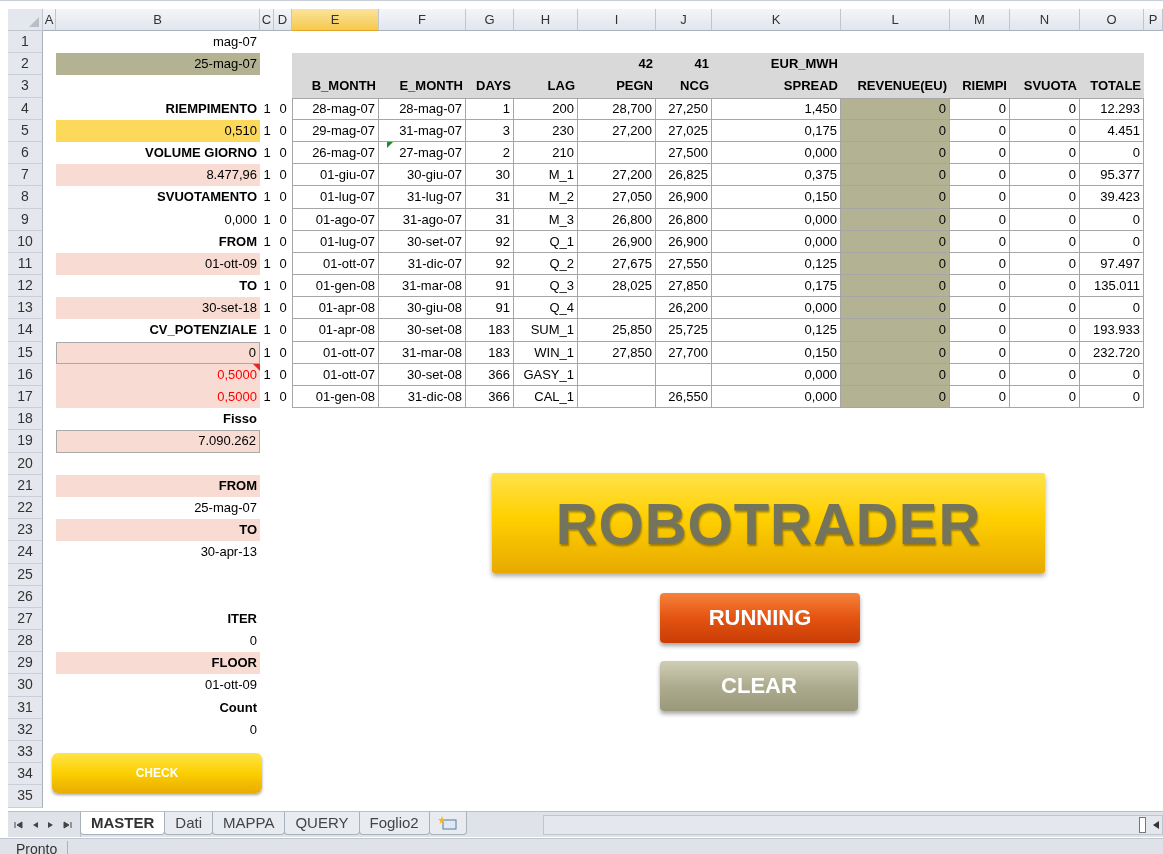 This screenshot has height=854, width=1163. What do you see at coordinates (25, 197) in the screenshot?
I see `row-header: 8` at bounding box center [25, 197].